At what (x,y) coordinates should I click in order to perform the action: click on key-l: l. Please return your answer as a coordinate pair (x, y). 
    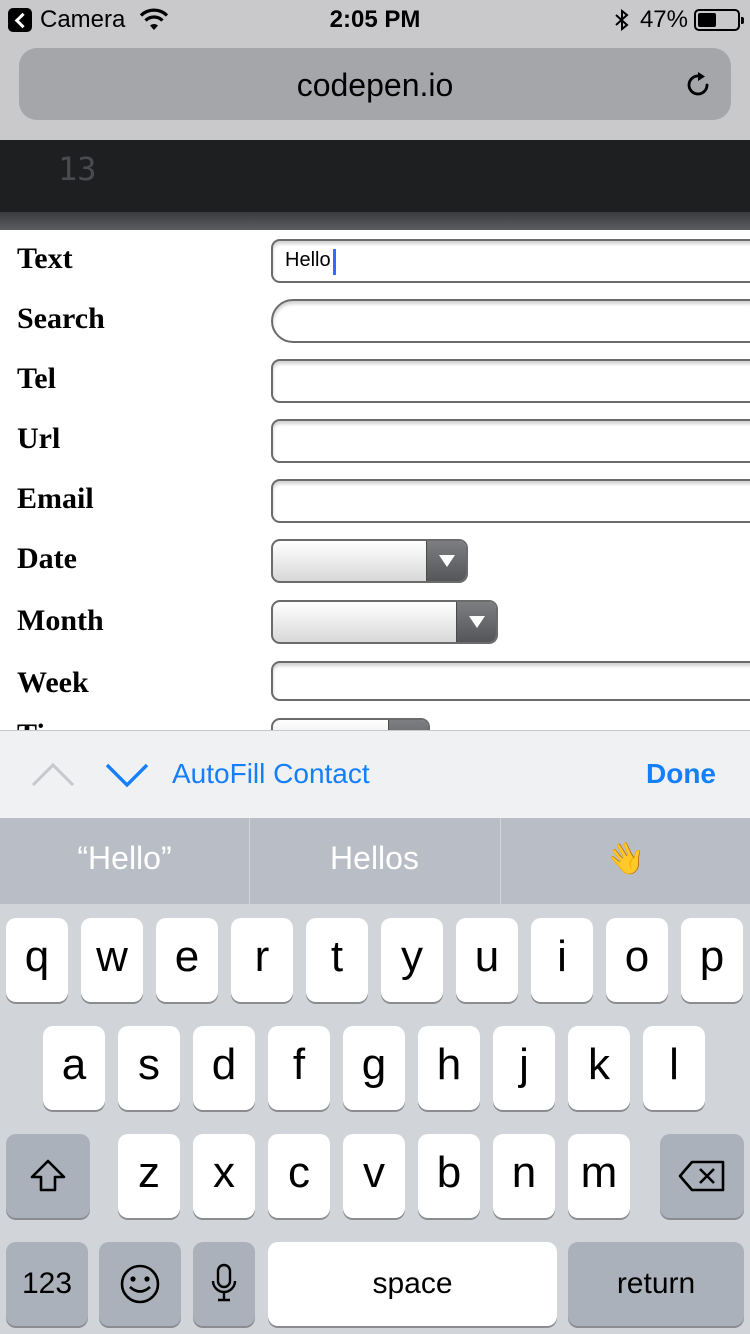
    Looking at the image, I should click on (674, 1068).